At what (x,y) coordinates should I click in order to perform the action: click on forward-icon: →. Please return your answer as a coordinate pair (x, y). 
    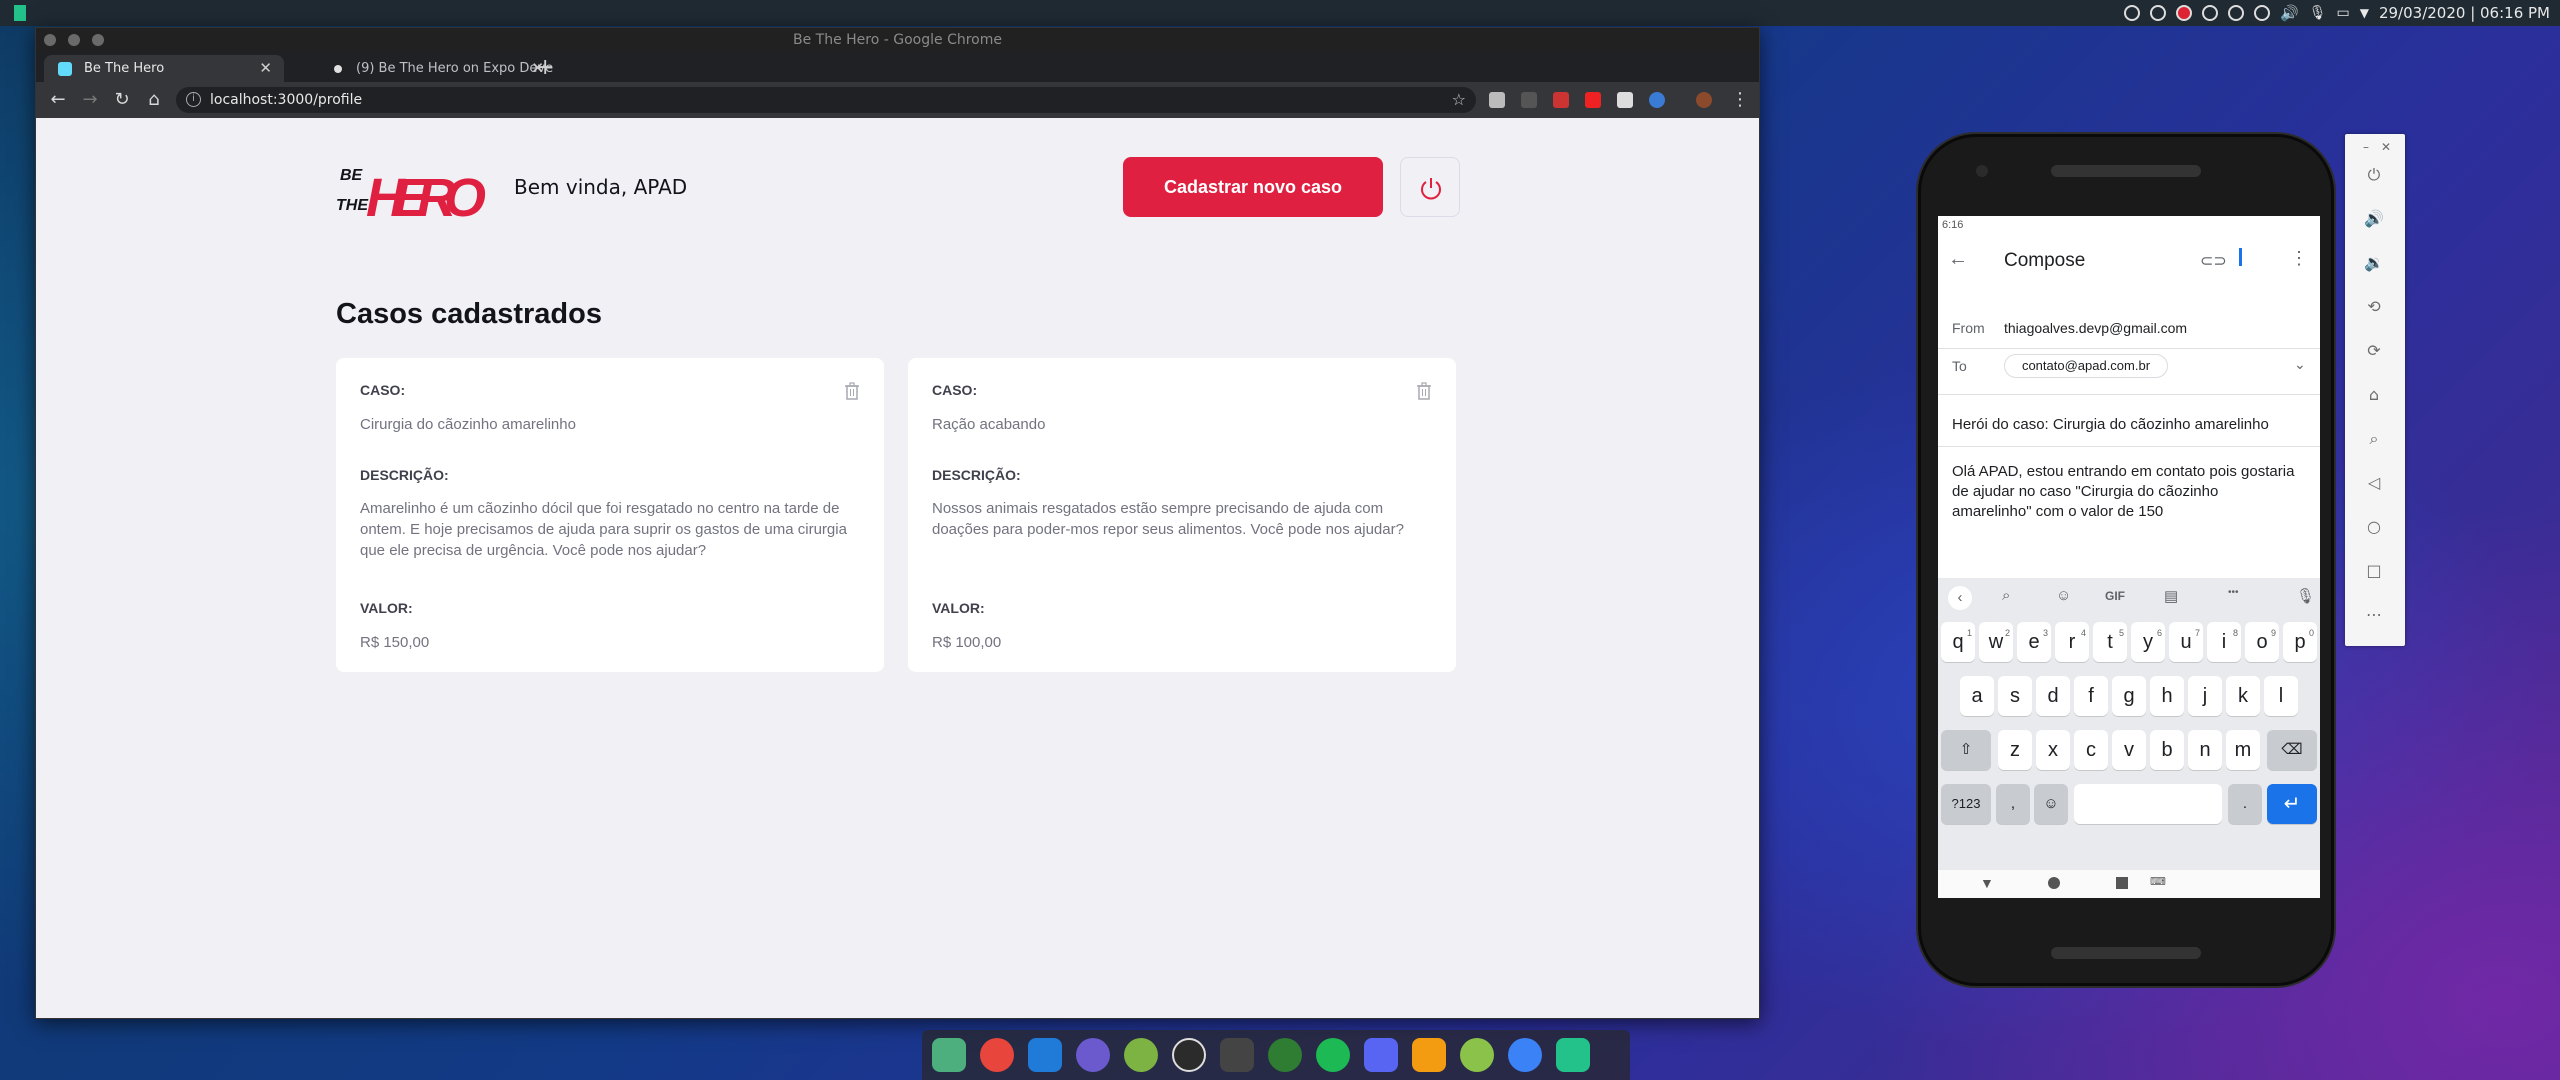
    Looking at the image, I should click on (90, 100).